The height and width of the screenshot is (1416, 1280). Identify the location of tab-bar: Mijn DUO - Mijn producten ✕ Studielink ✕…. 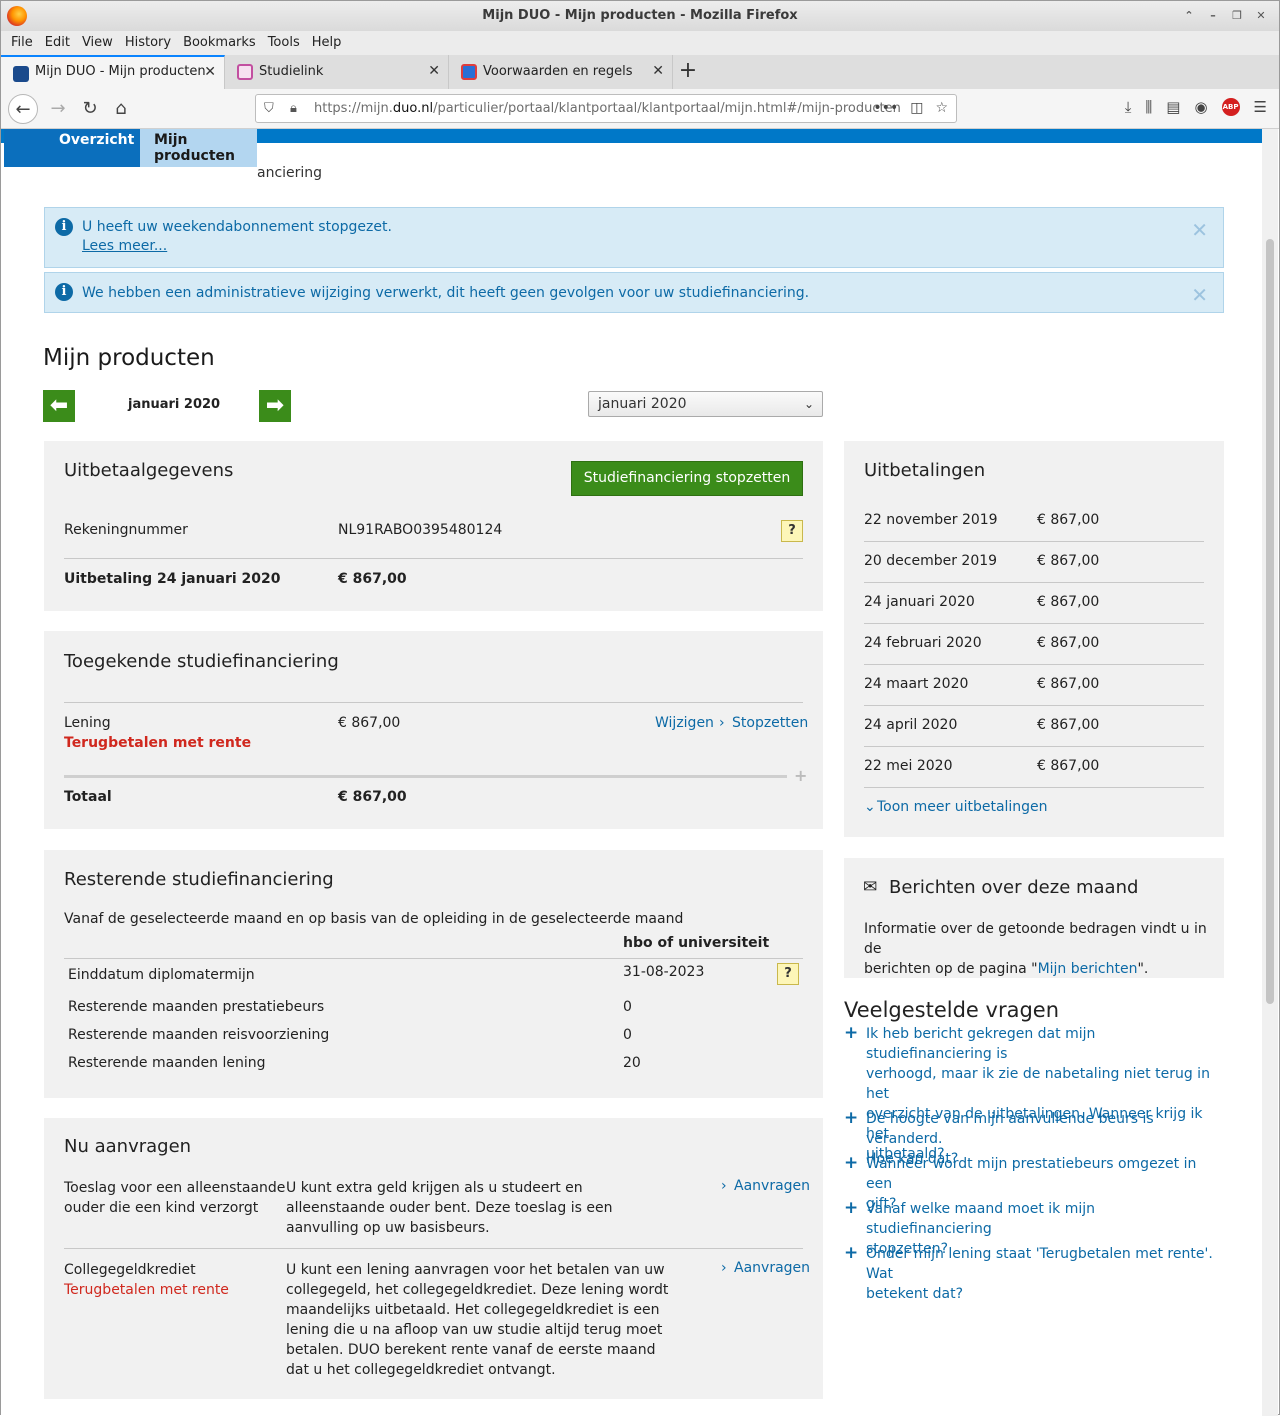
(640, 83).